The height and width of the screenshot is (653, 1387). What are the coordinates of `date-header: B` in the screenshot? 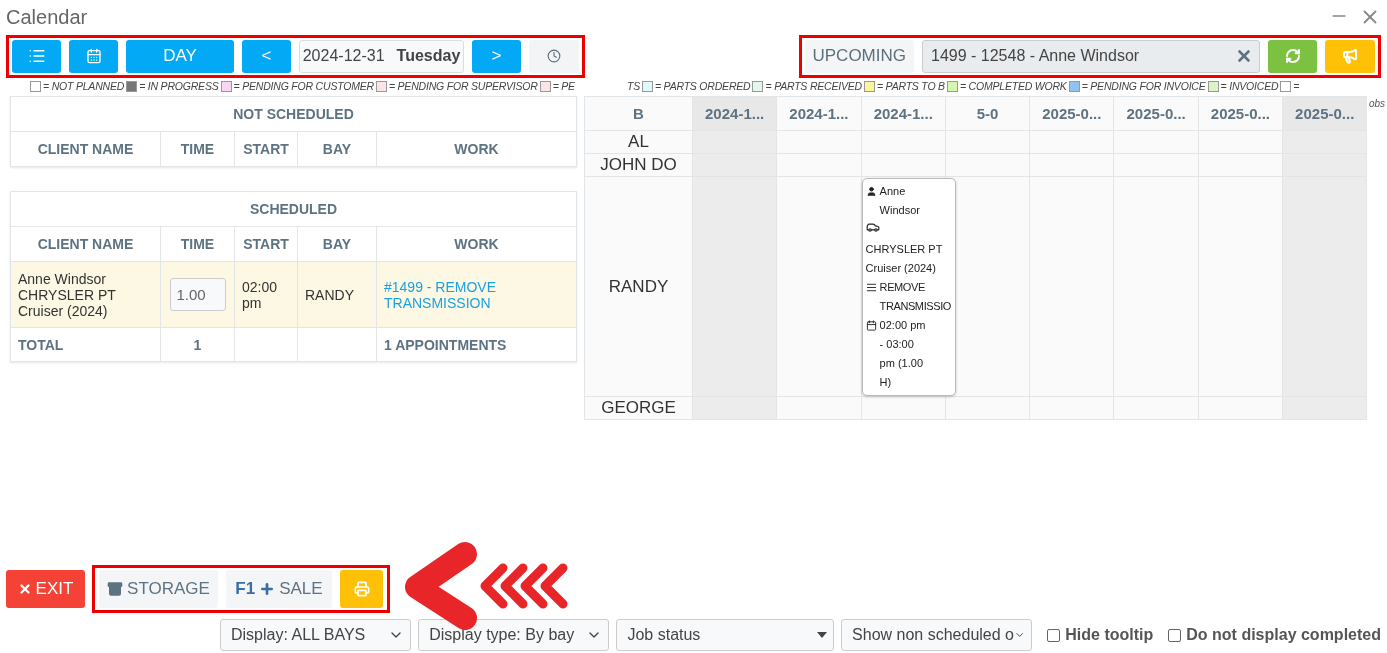 It's located at (638, 113).